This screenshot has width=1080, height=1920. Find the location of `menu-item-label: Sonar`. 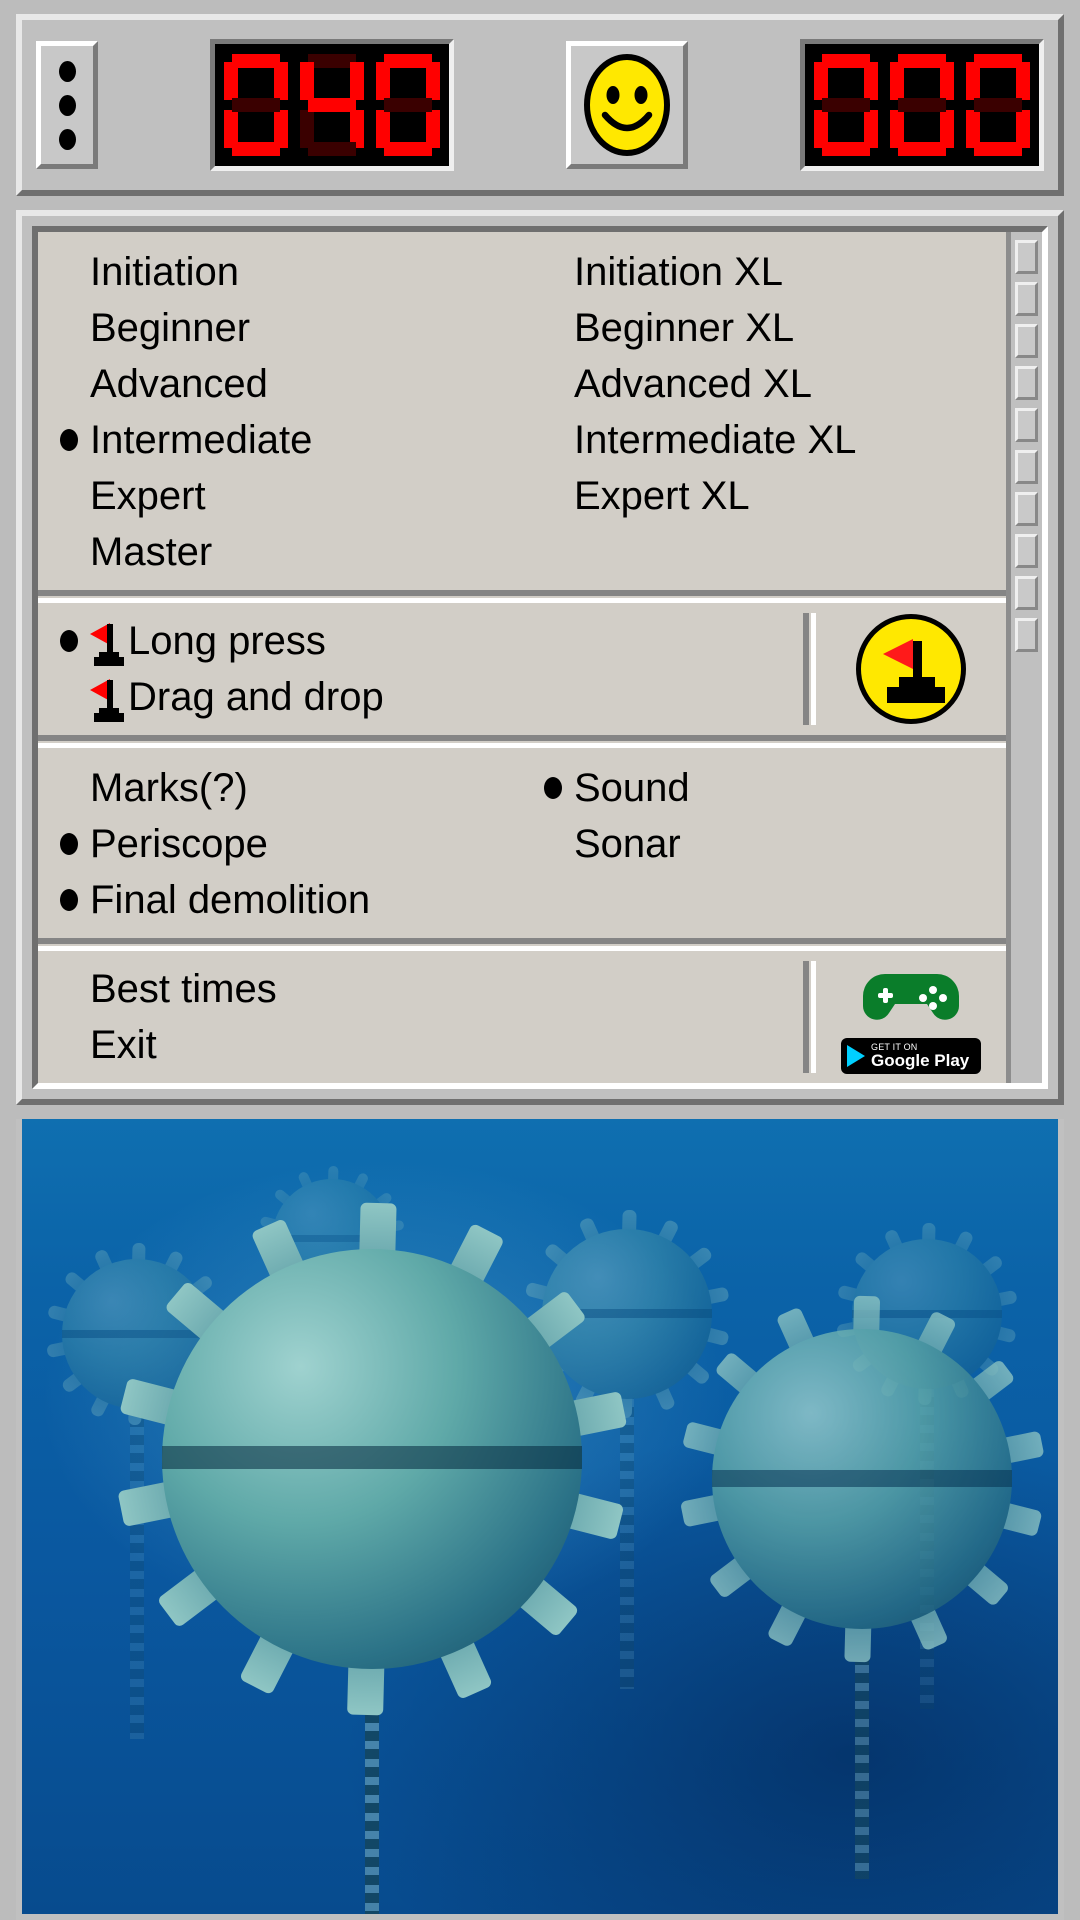

menu-item-label: Sonar is located at coordinates (627, 843).